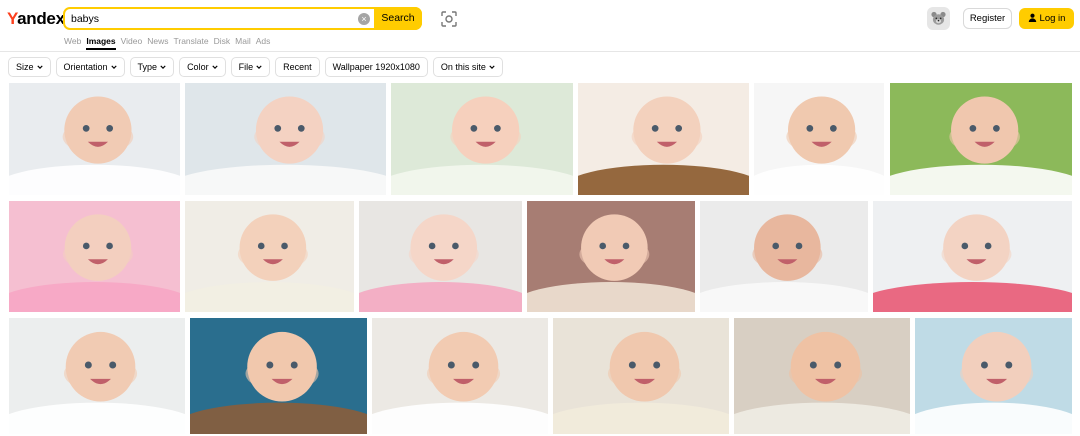 The height and width of the screenshot is (436, 1080). I want to click on image-result-laughing-baby-hood, so click(482, 139).